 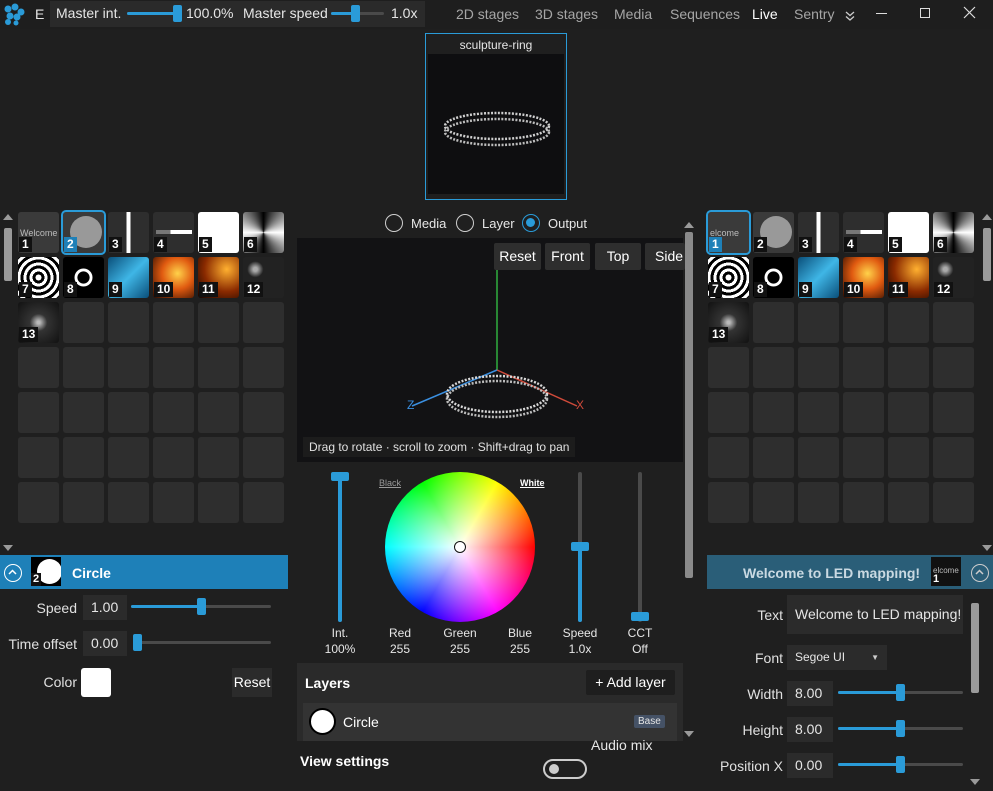 I want to click on right-layer-collapse-icon, so click(x=980, y=573).